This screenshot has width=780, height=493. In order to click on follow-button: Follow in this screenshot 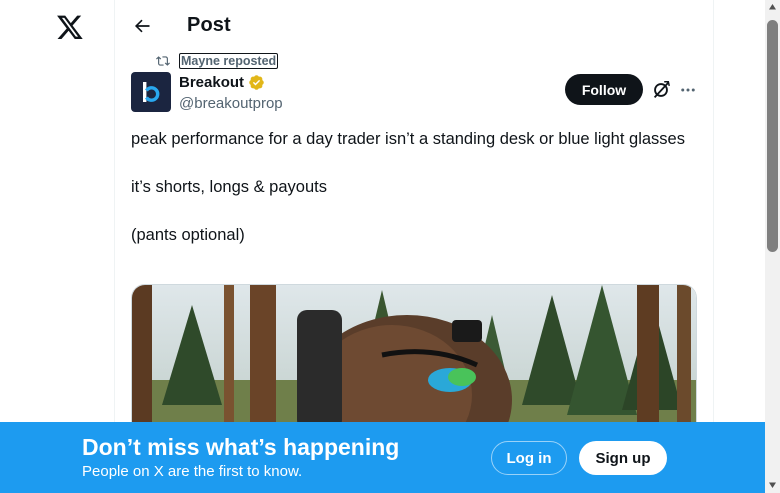, I will do `click(604, 89)`.